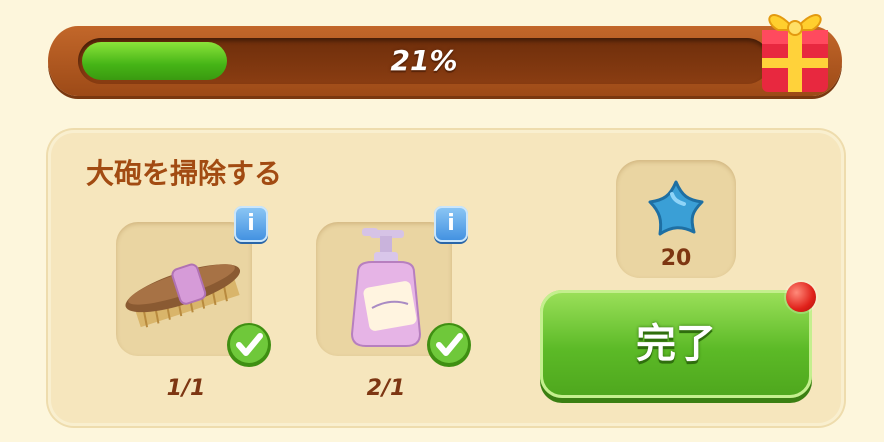 This screenshot has width=884, height=442. What do you see at coordinates (251, 224) in the screenshot?
I see `info-button-brush: i` at bounding box center [251, 224].